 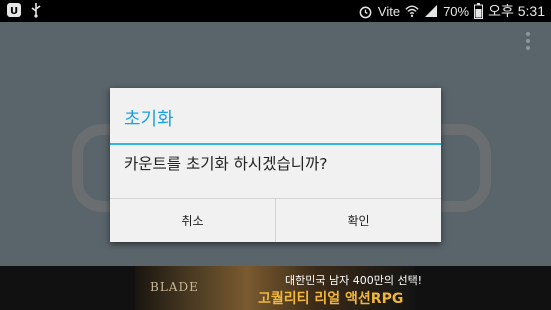 What do you see at coordinates (174, 287) in the screenshot?
I see `ad-logo: BLADE` at bounding box center [174, 287].